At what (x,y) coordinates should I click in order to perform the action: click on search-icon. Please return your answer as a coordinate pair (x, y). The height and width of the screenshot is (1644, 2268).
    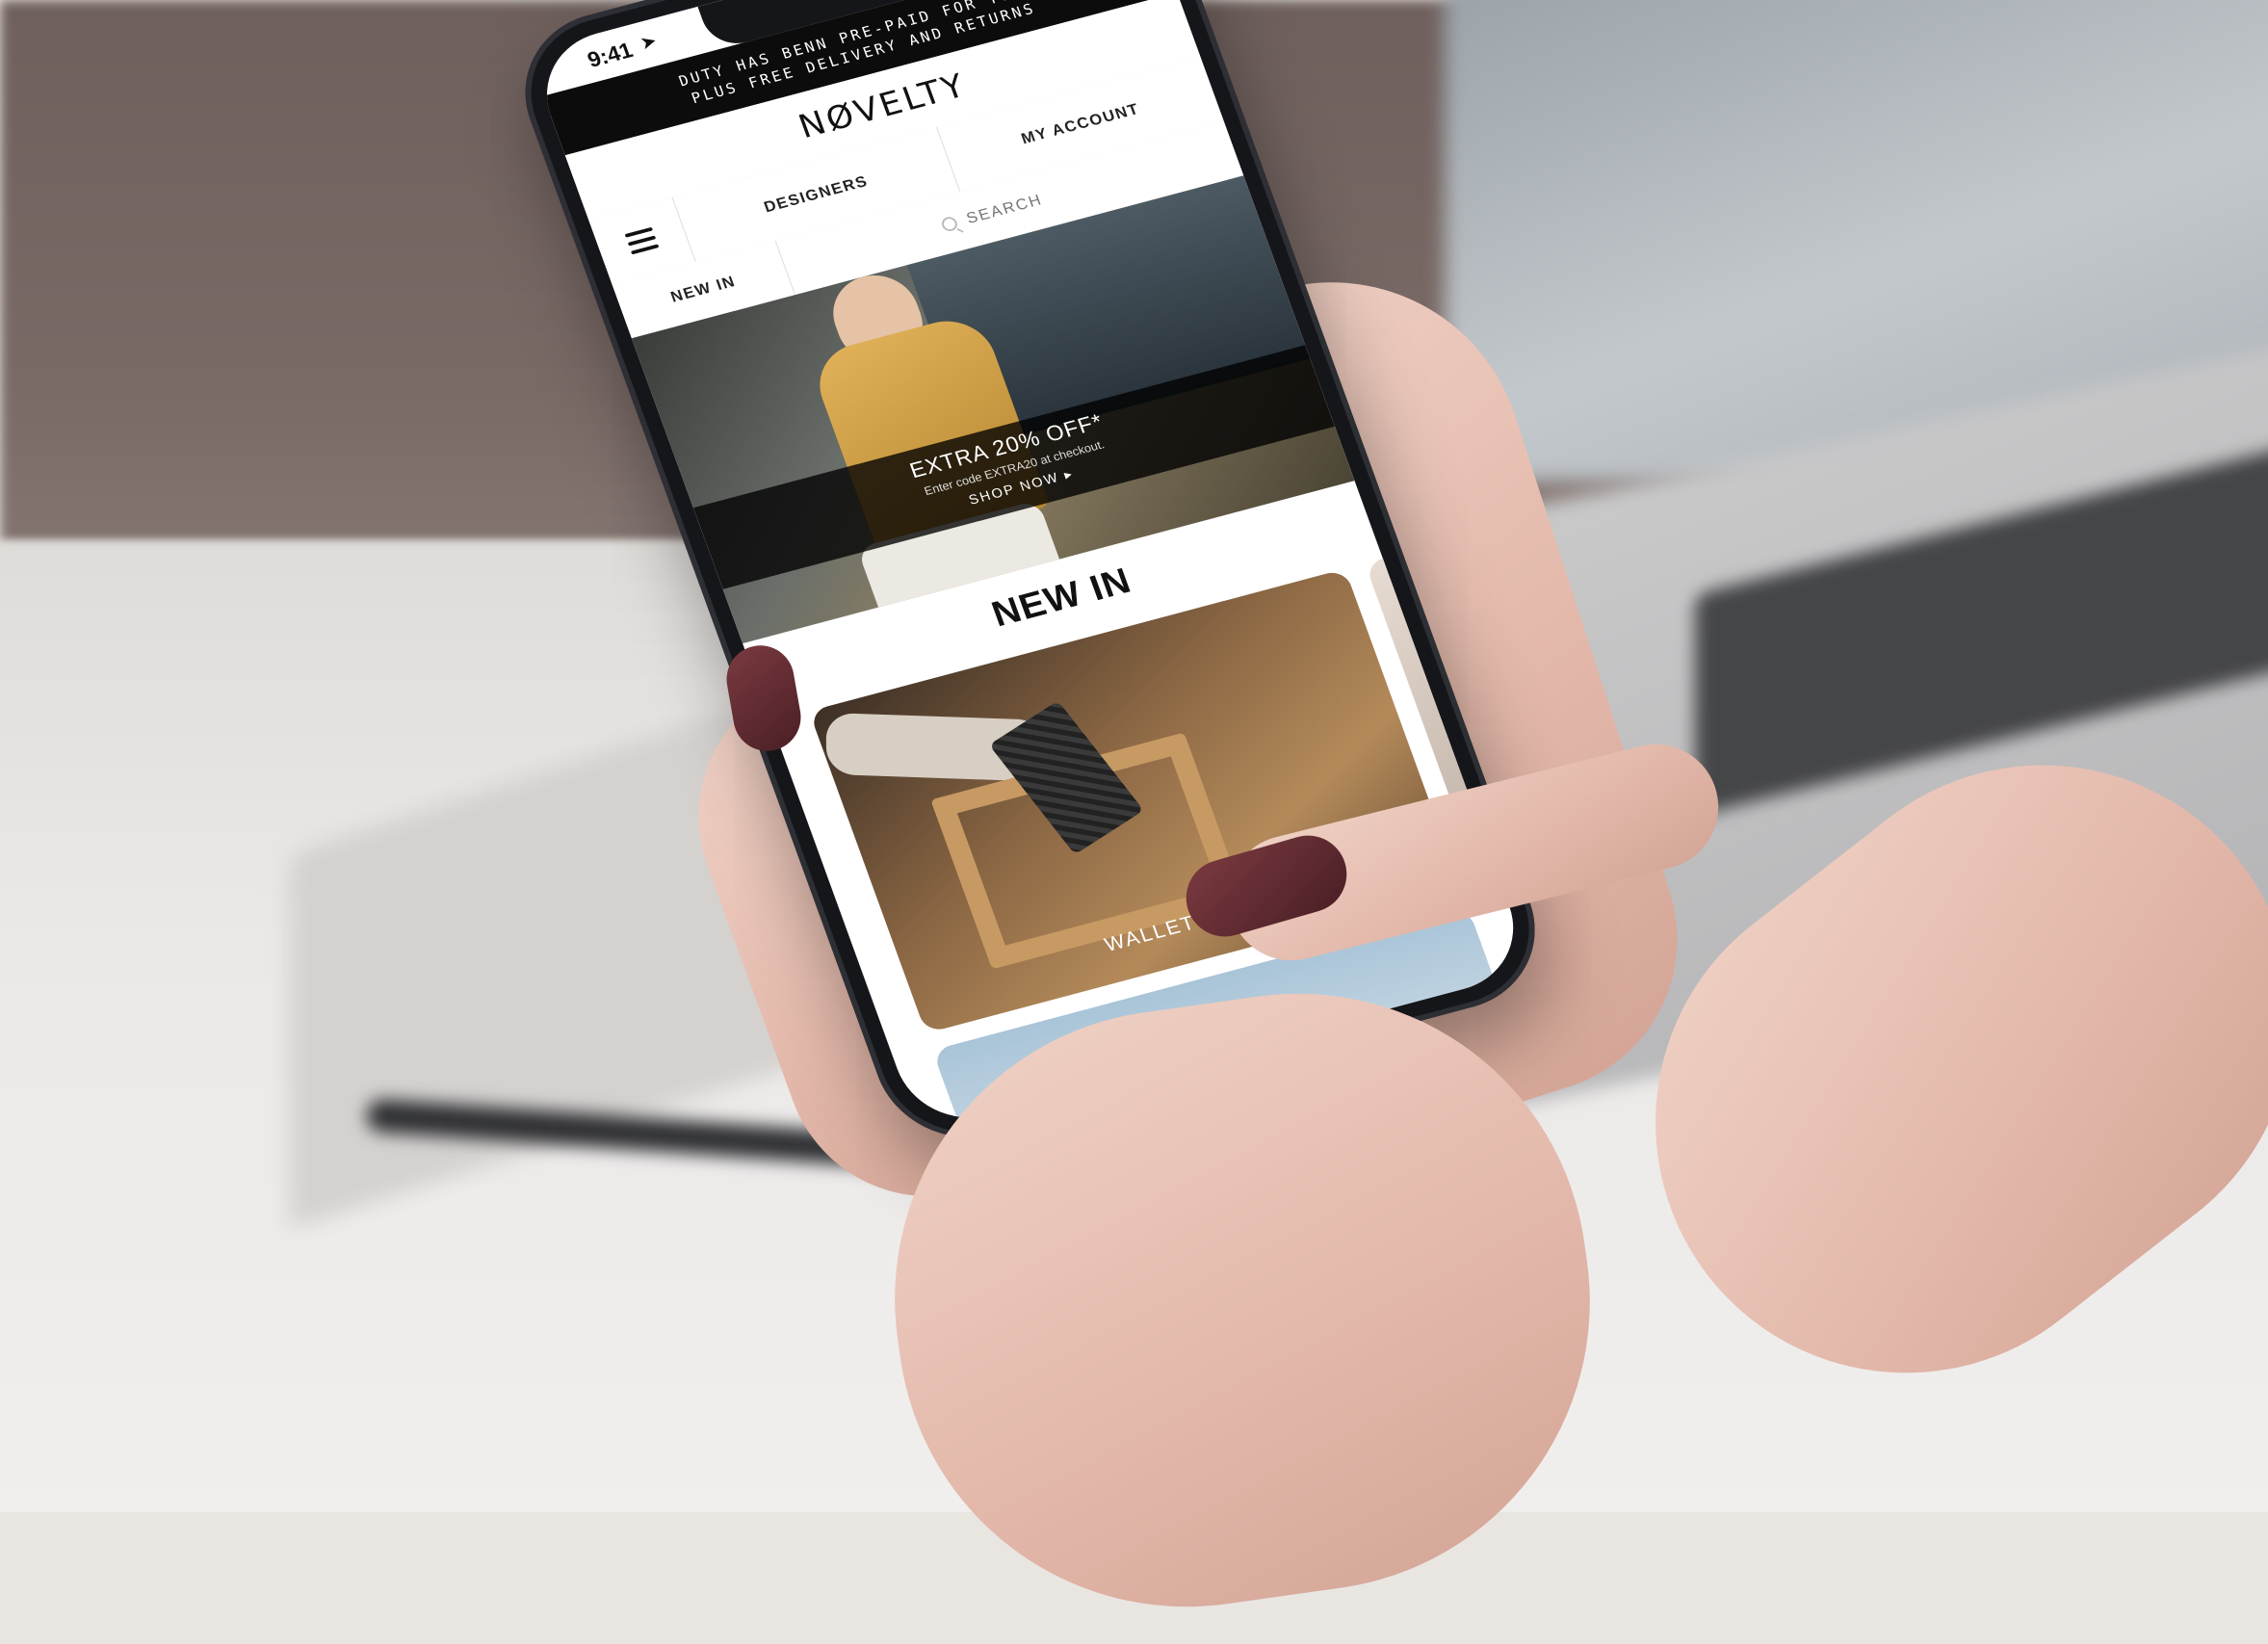
    Looking at the image, I should click on (949, 224).